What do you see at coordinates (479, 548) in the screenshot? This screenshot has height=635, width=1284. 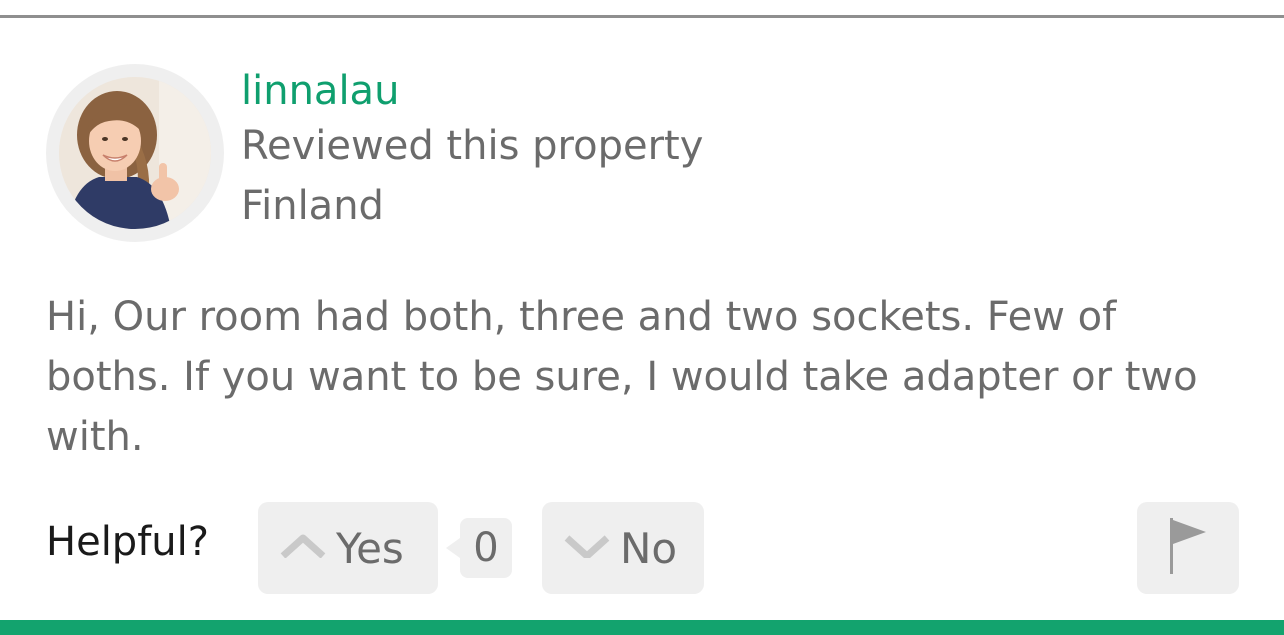 I see `yes-count-badge: 0` at bounding box center [479, 548].